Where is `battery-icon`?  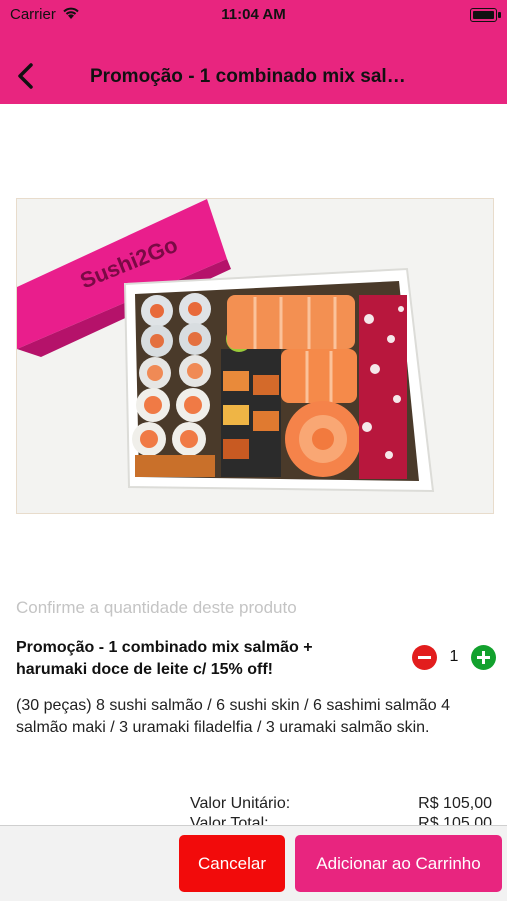 battery-icon is located at coordinates (485, 15).